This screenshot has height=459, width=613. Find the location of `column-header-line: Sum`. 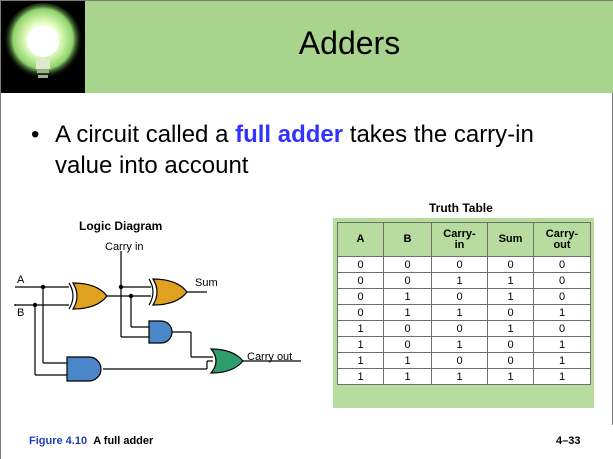

column-header-line: Sum is located at coordinates (510, 239).